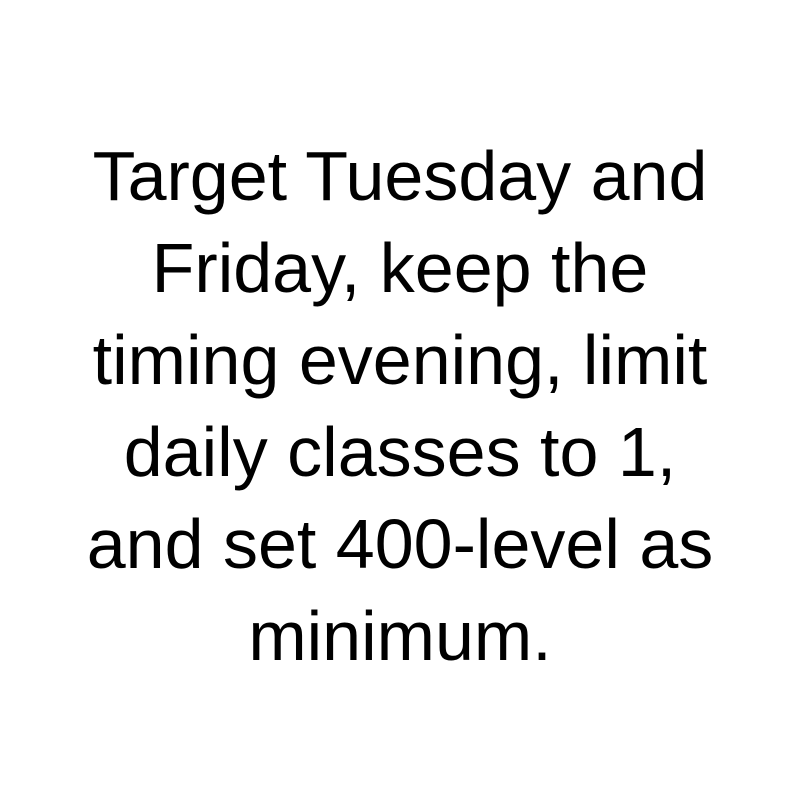  I want to click on instruction-line-5: and set 400-level as, so click(400, 544).